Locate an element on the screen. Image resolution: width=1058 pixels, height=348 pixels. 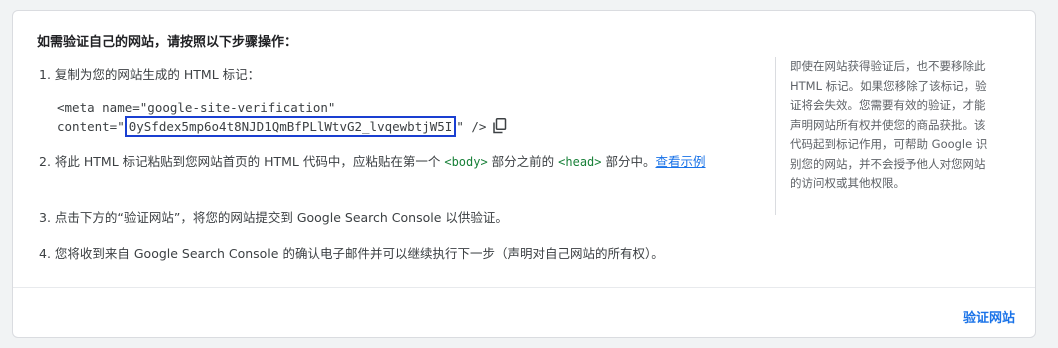
step-2-prefix: 2. 将此 HTML 标记粘贴到您网站首页的 HTML 代码中，应粘贴在第一个 is located at coordinates (242, 161).